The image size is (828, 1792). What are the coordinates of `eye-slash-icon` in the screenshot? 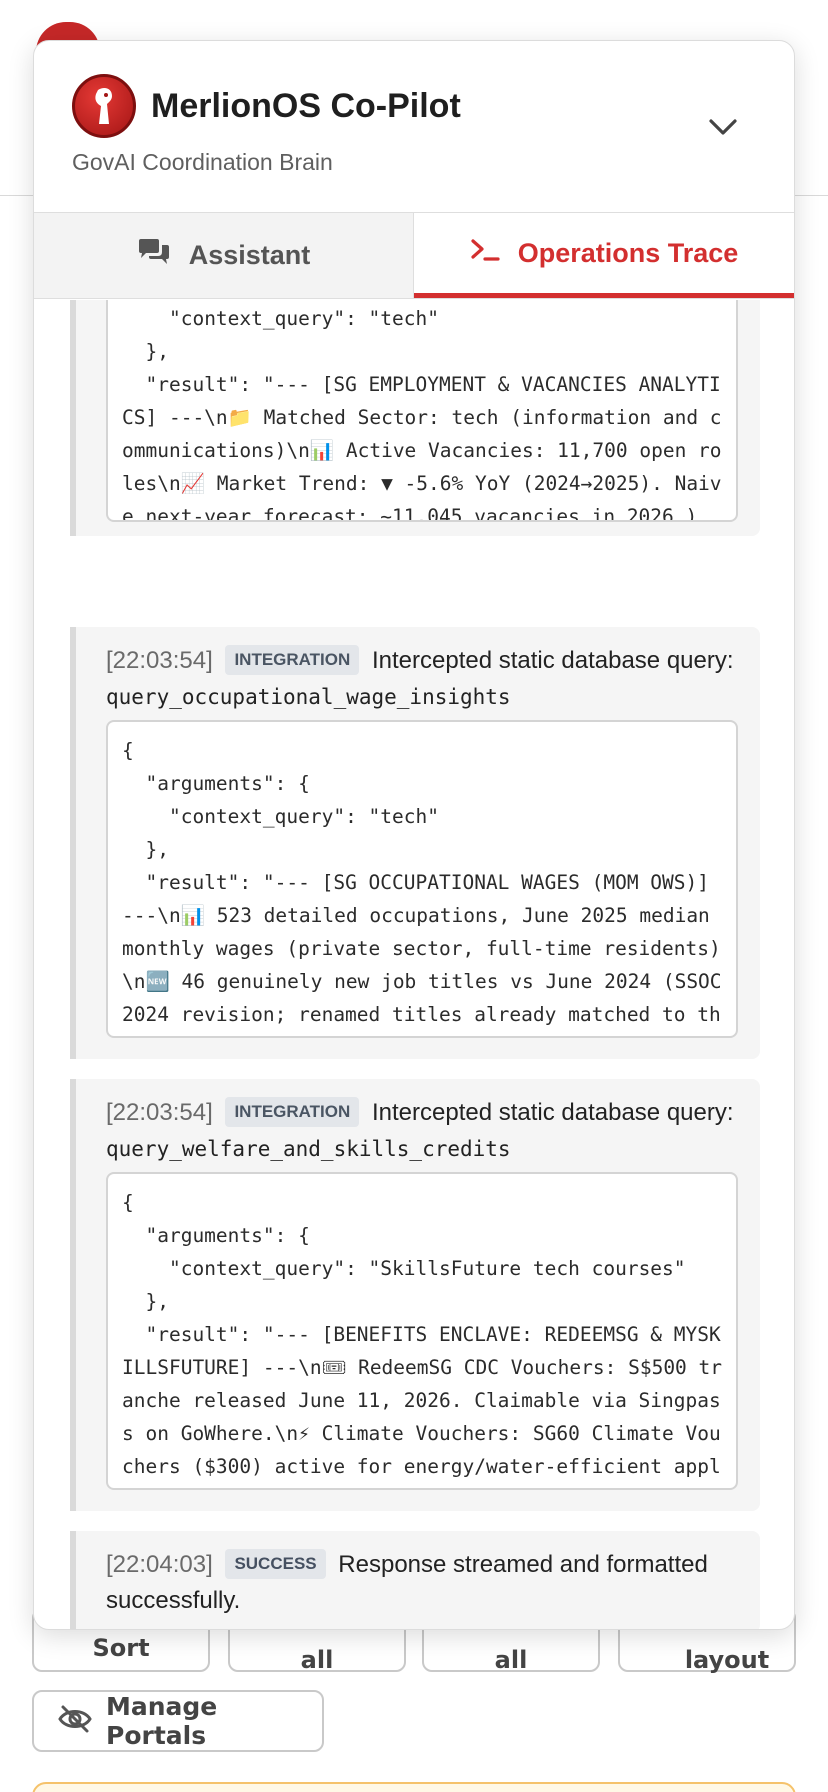 It's located at (75, 1721).